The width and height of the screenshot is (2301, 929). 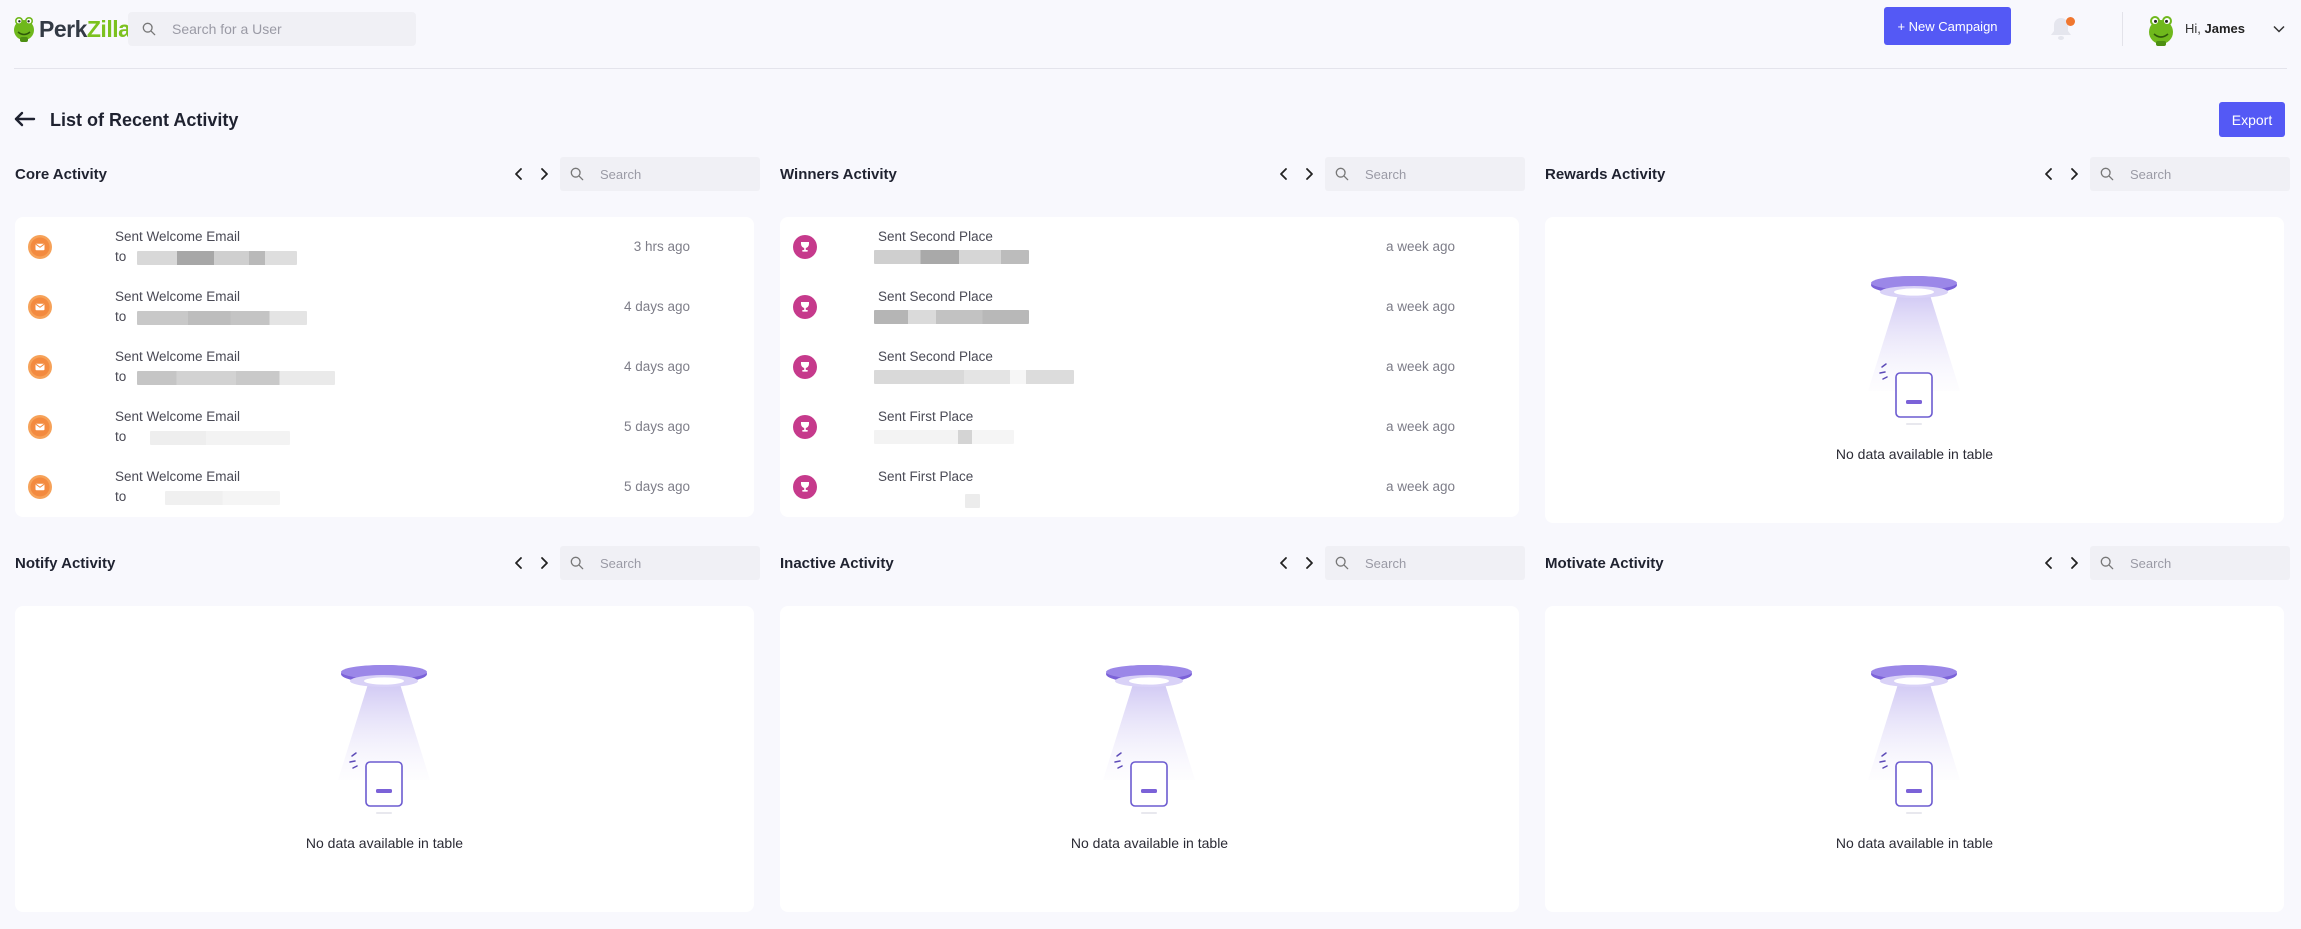 I want to click on rewards-search-box, so click(x=2190, y=174).